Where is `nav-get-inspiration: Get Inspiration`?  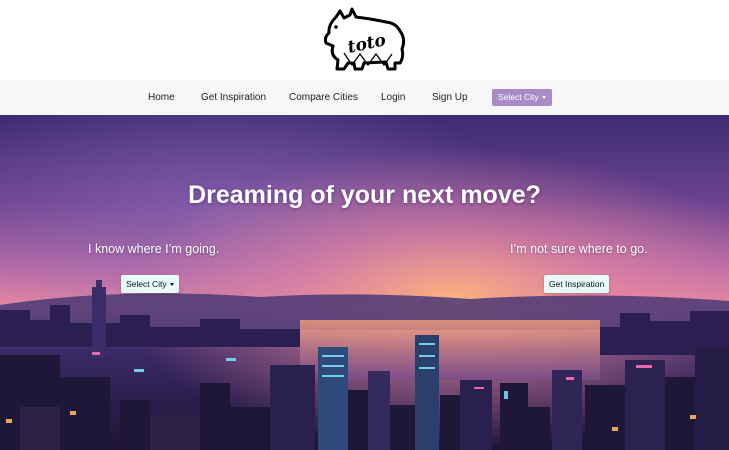 nav-get-inspiration: Get Inspiration is located at coordinates (233, 97).